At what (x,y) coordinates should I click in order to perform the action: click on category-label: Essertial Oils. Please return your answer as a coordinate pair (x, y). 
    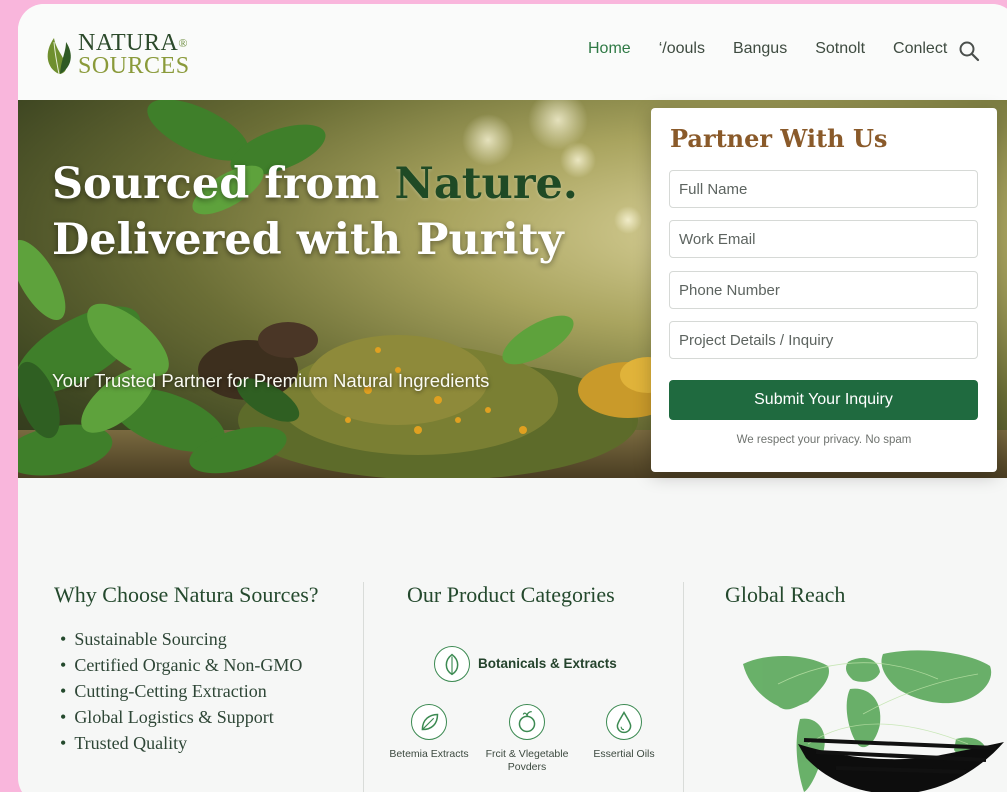
    Looking at the image, I should click on (624, 754).